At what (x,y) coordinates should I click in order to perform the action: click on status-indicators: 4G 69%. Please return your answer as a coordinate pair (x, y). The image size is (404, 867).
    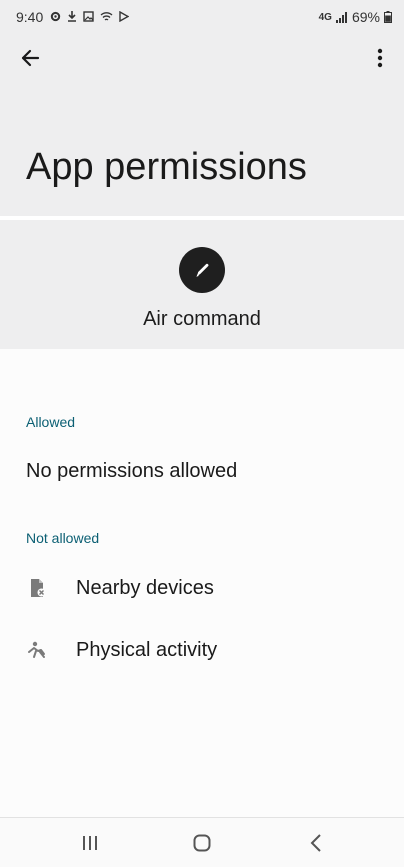
    Looking at the image, I should click on (355, 17).